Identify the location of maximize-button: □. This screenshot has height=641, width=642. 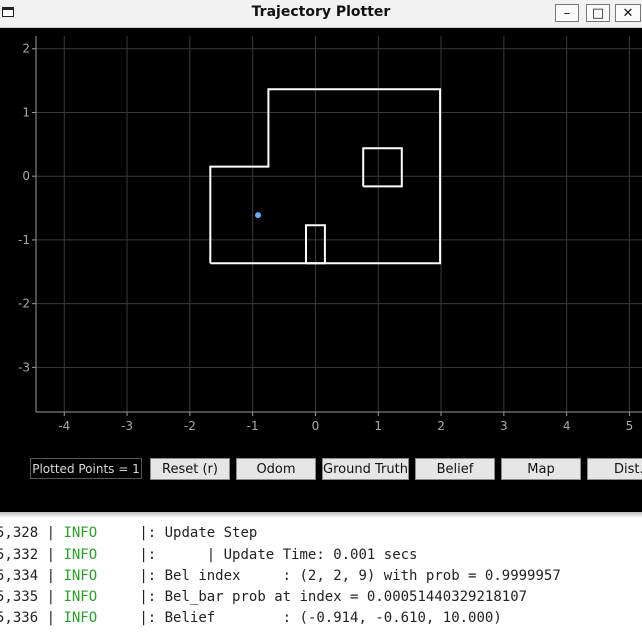
(598, 13).